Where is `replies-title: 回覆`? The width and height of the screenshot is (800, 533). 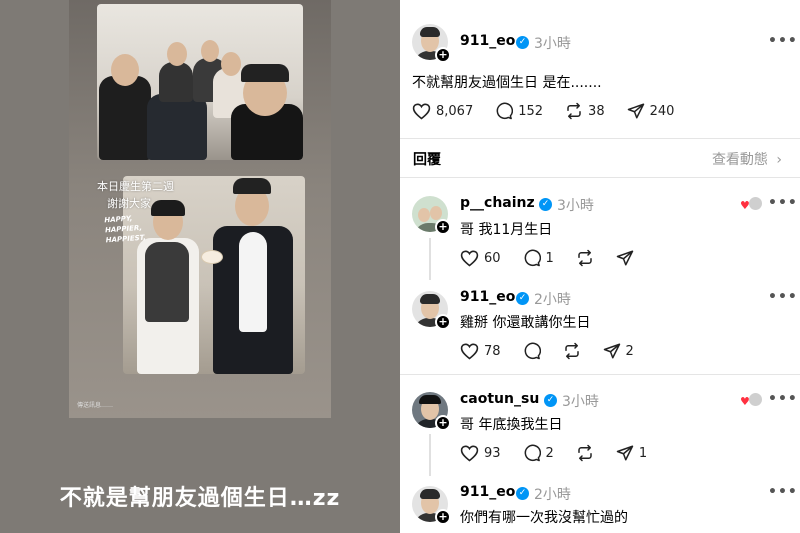 replies-title: 回覆 is located at coordinates (427, 160).